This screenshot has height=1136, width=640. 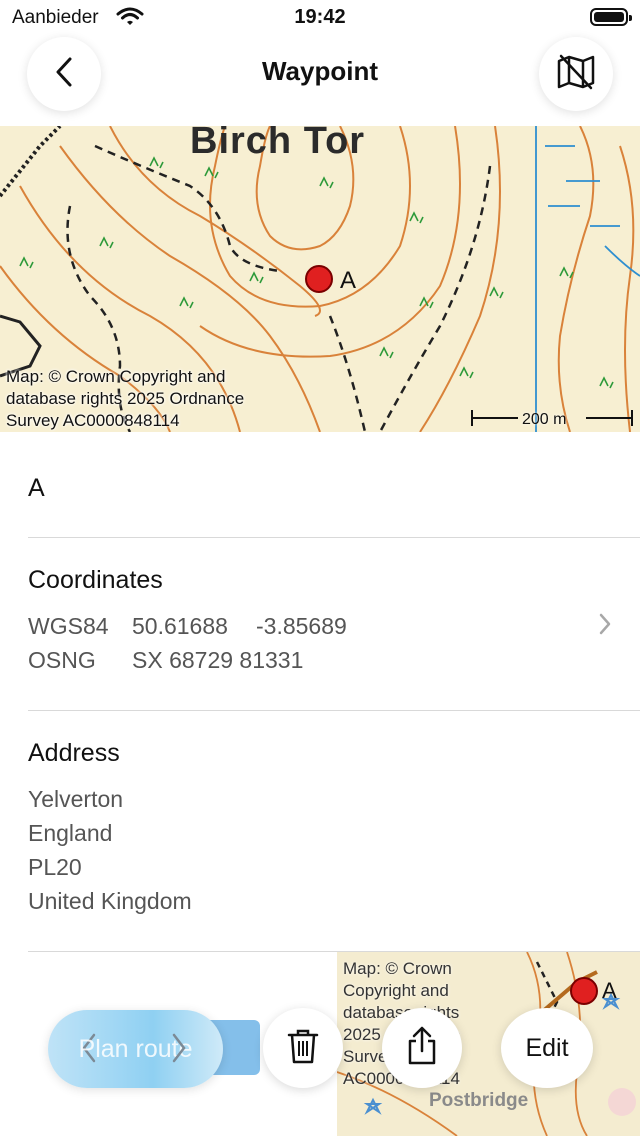 I want to click on address-line: PL20, so click(x=55, y=867).